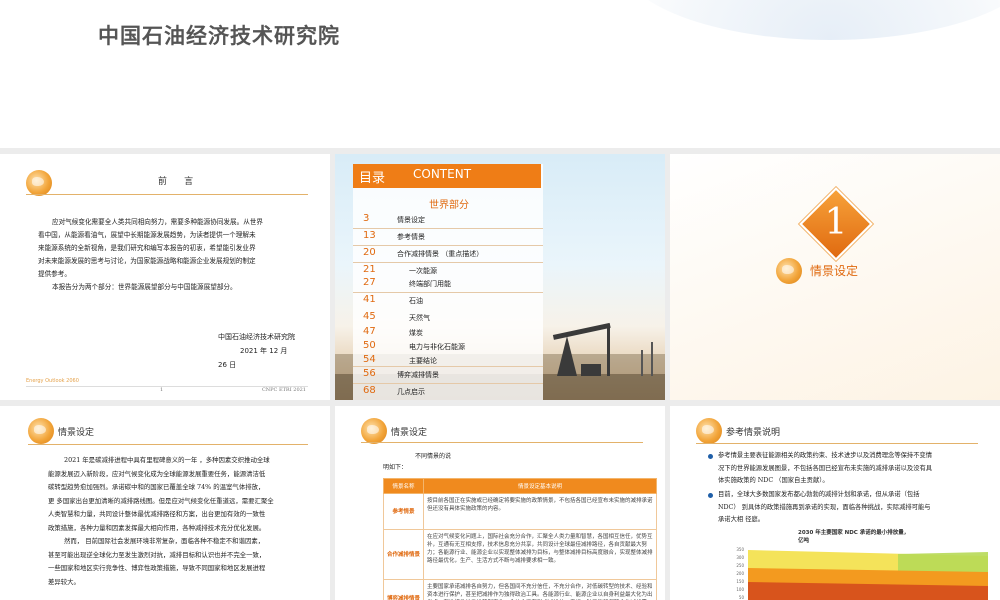 This screenshot has width=1000, height=600. What do you see at coordinates (369, 359) in the screenshot?
I see `toc-page: 54` at bounding box center [369, 359].